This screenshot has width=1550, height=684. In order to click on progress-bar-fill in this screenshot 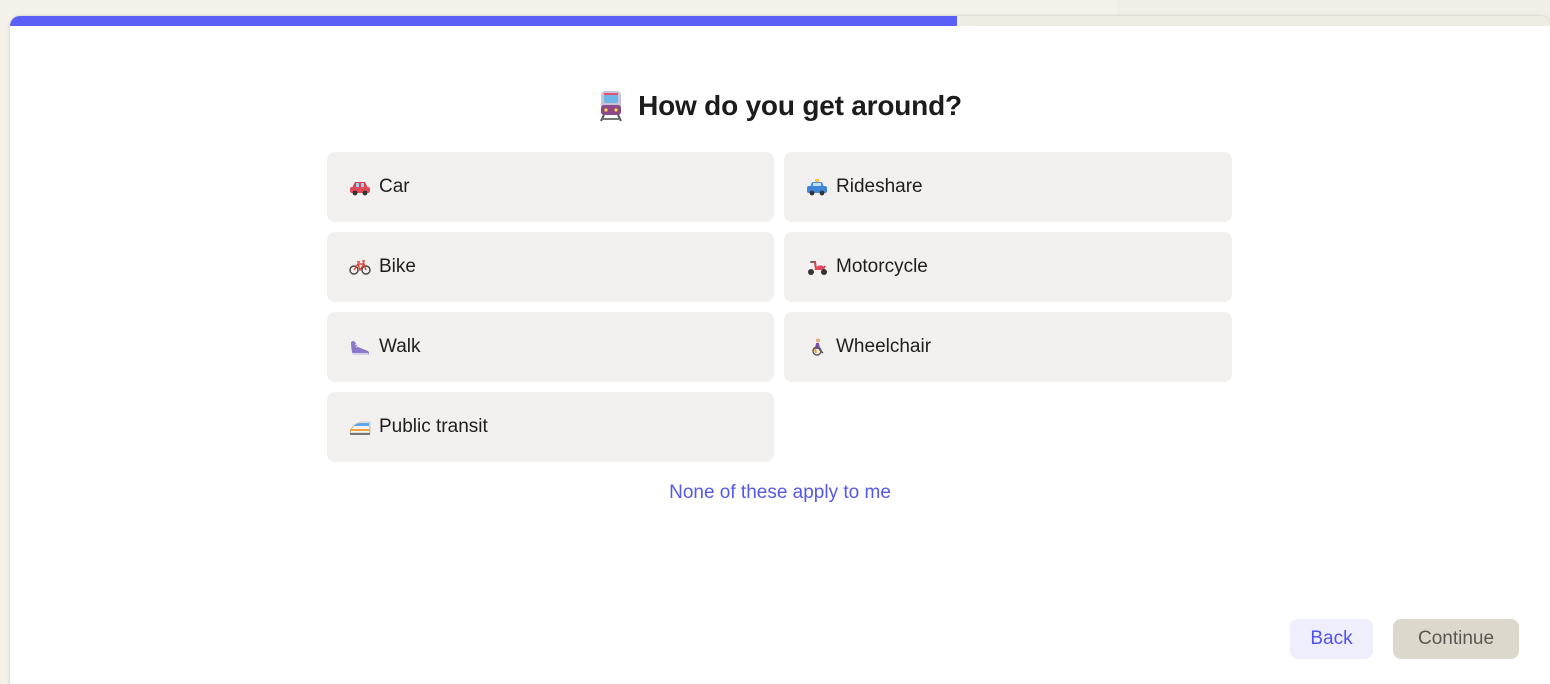, I will do `click(484, 21)`.